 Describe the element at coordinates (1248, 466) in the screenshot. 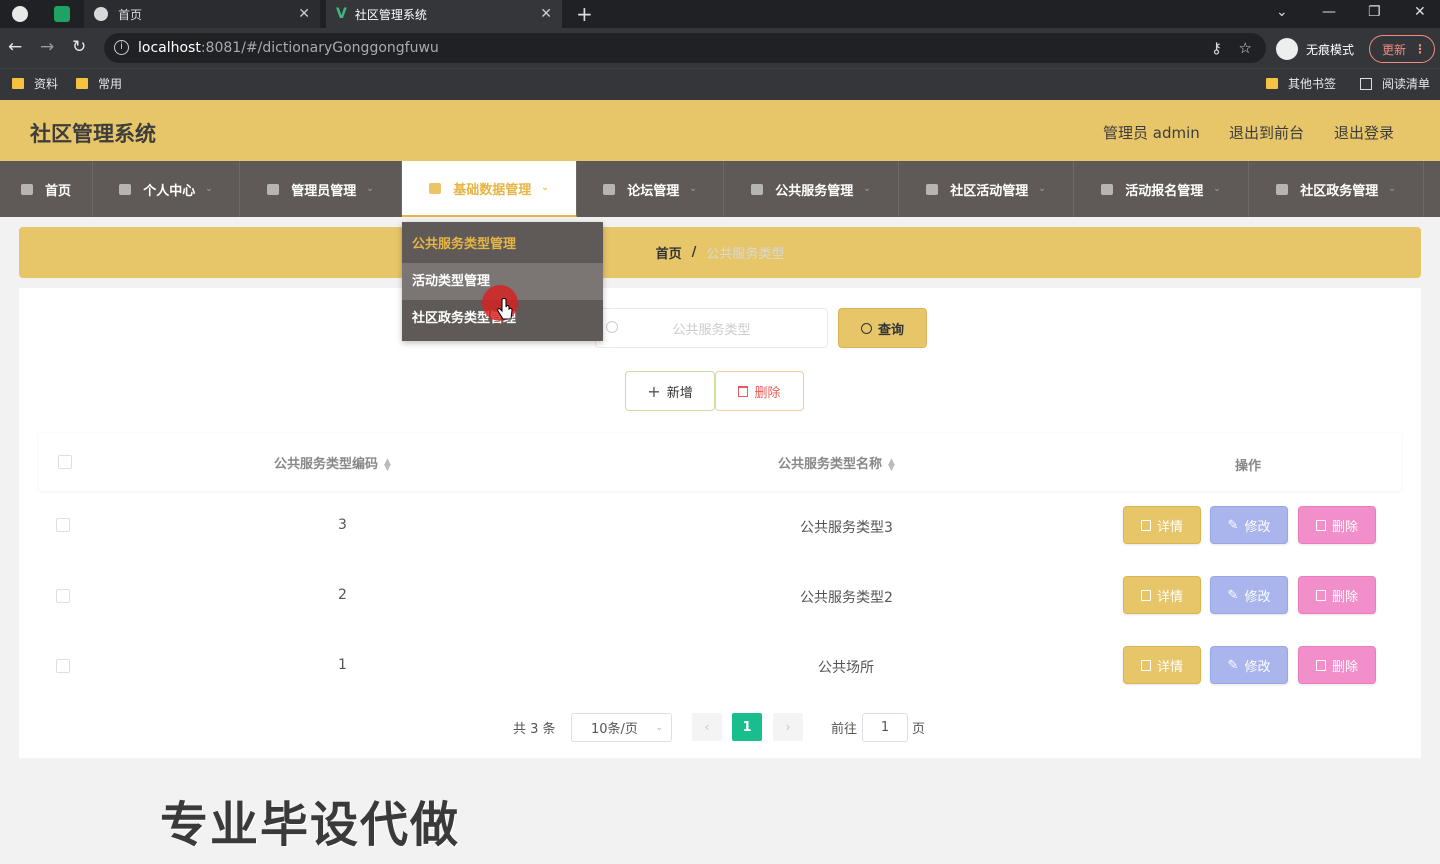

I see `column-header-actions: 操作` at that location.